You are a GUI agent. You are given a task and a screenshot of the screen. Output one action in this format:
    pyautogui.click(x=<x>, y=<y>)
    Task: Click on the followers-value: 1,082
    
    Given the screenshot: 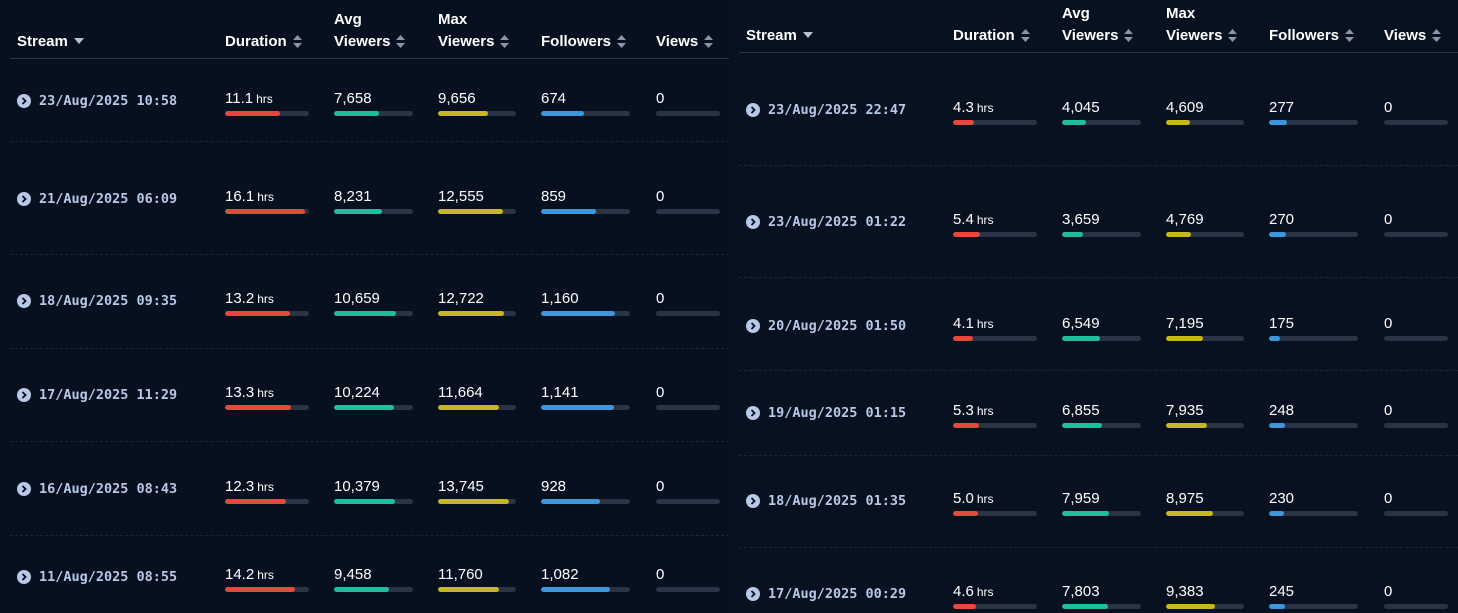 What is the action you would take?
    pyautogui.click(x=560, y=574)
    